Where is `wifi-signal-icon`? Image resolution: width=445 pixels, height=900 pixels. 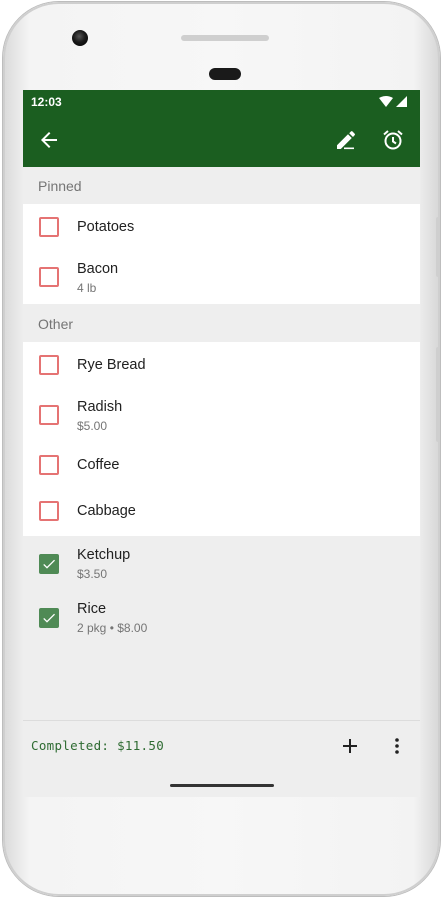 wifi-signal-icon is located at coordinates (393, 101).